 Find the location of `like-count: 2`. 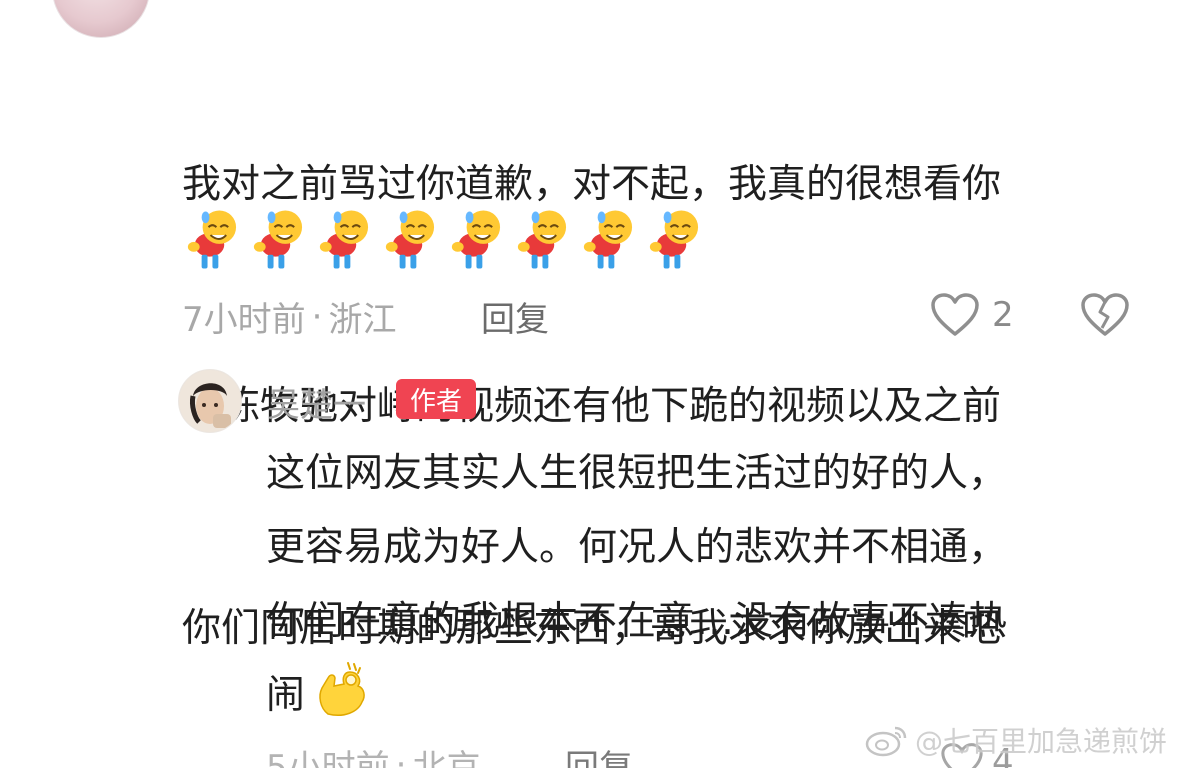

like-count: 2 is located at coordinates (1003, 315).